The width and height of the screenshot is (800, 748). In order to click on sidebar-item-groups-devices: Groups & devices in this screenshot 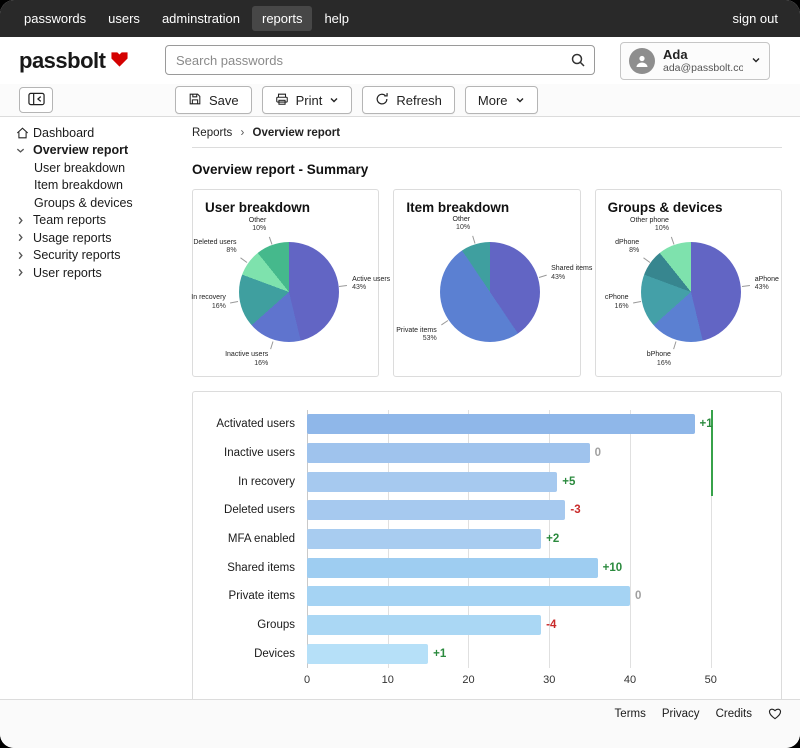, I will do `click(87, 203)`.